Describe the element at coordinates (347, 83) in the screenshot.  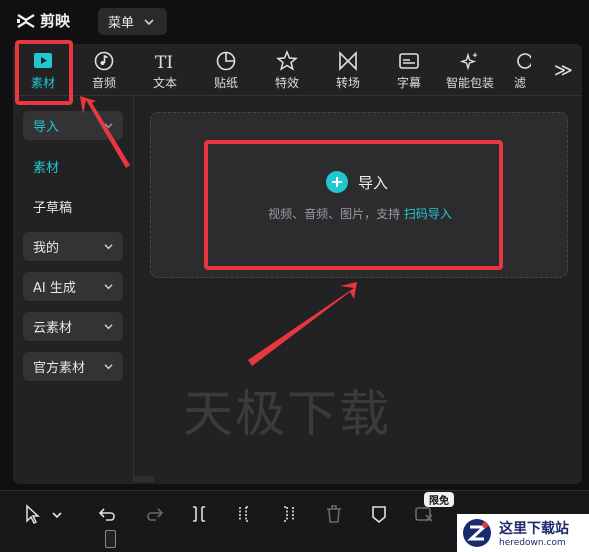
I see `tab-label: 转场` at that location.